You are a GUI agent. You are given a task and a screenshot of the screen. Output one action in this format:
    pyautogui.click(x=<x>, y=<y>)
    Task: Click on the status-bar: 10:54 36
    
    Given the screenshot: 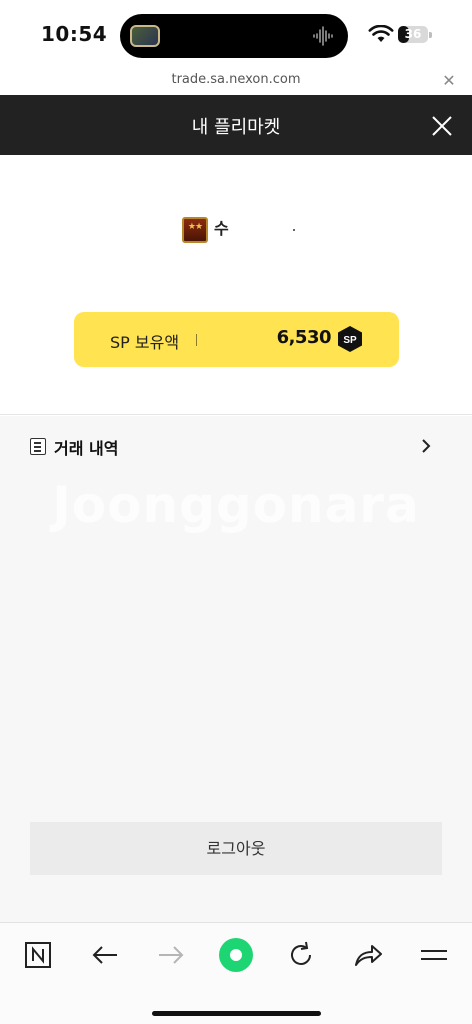 What is the action you would take?
    pyautogui.click(x=236, y=34)
    